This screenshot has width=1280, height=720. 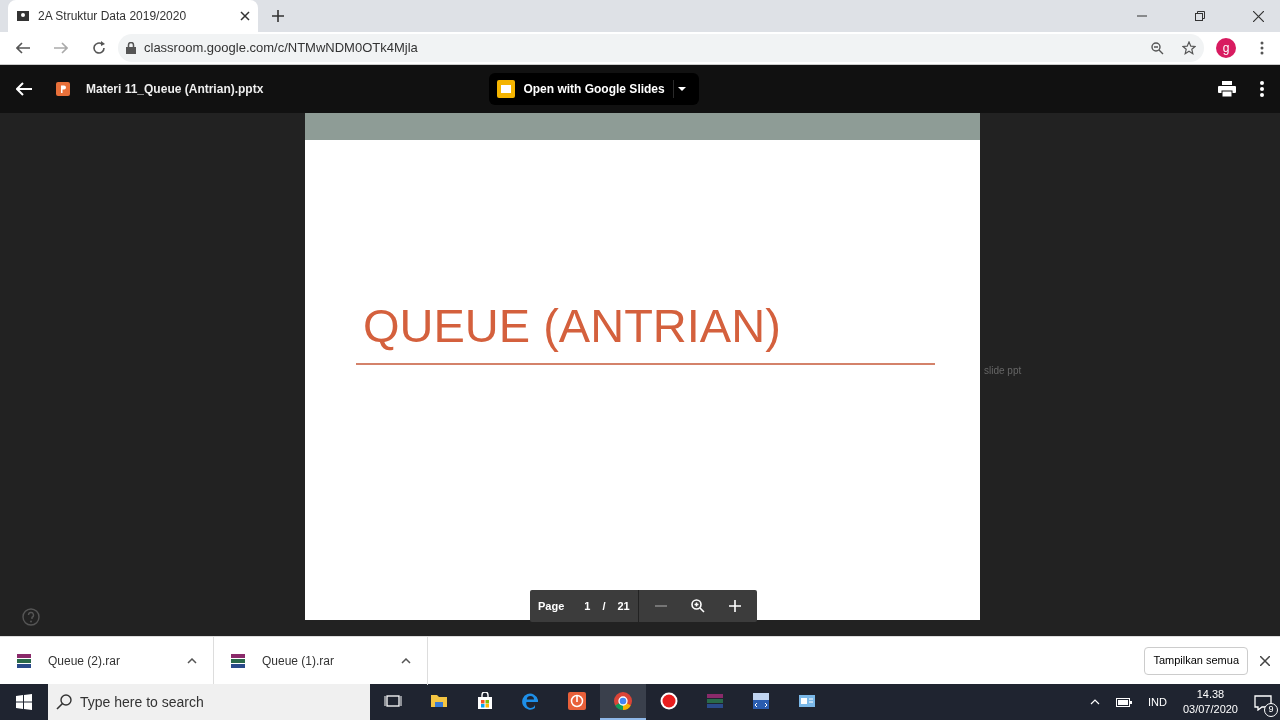 What do you see at coordinates (1157, 702) in the screenshot?
I see `language-indicator: IND` at bounding box center [1157, 702].